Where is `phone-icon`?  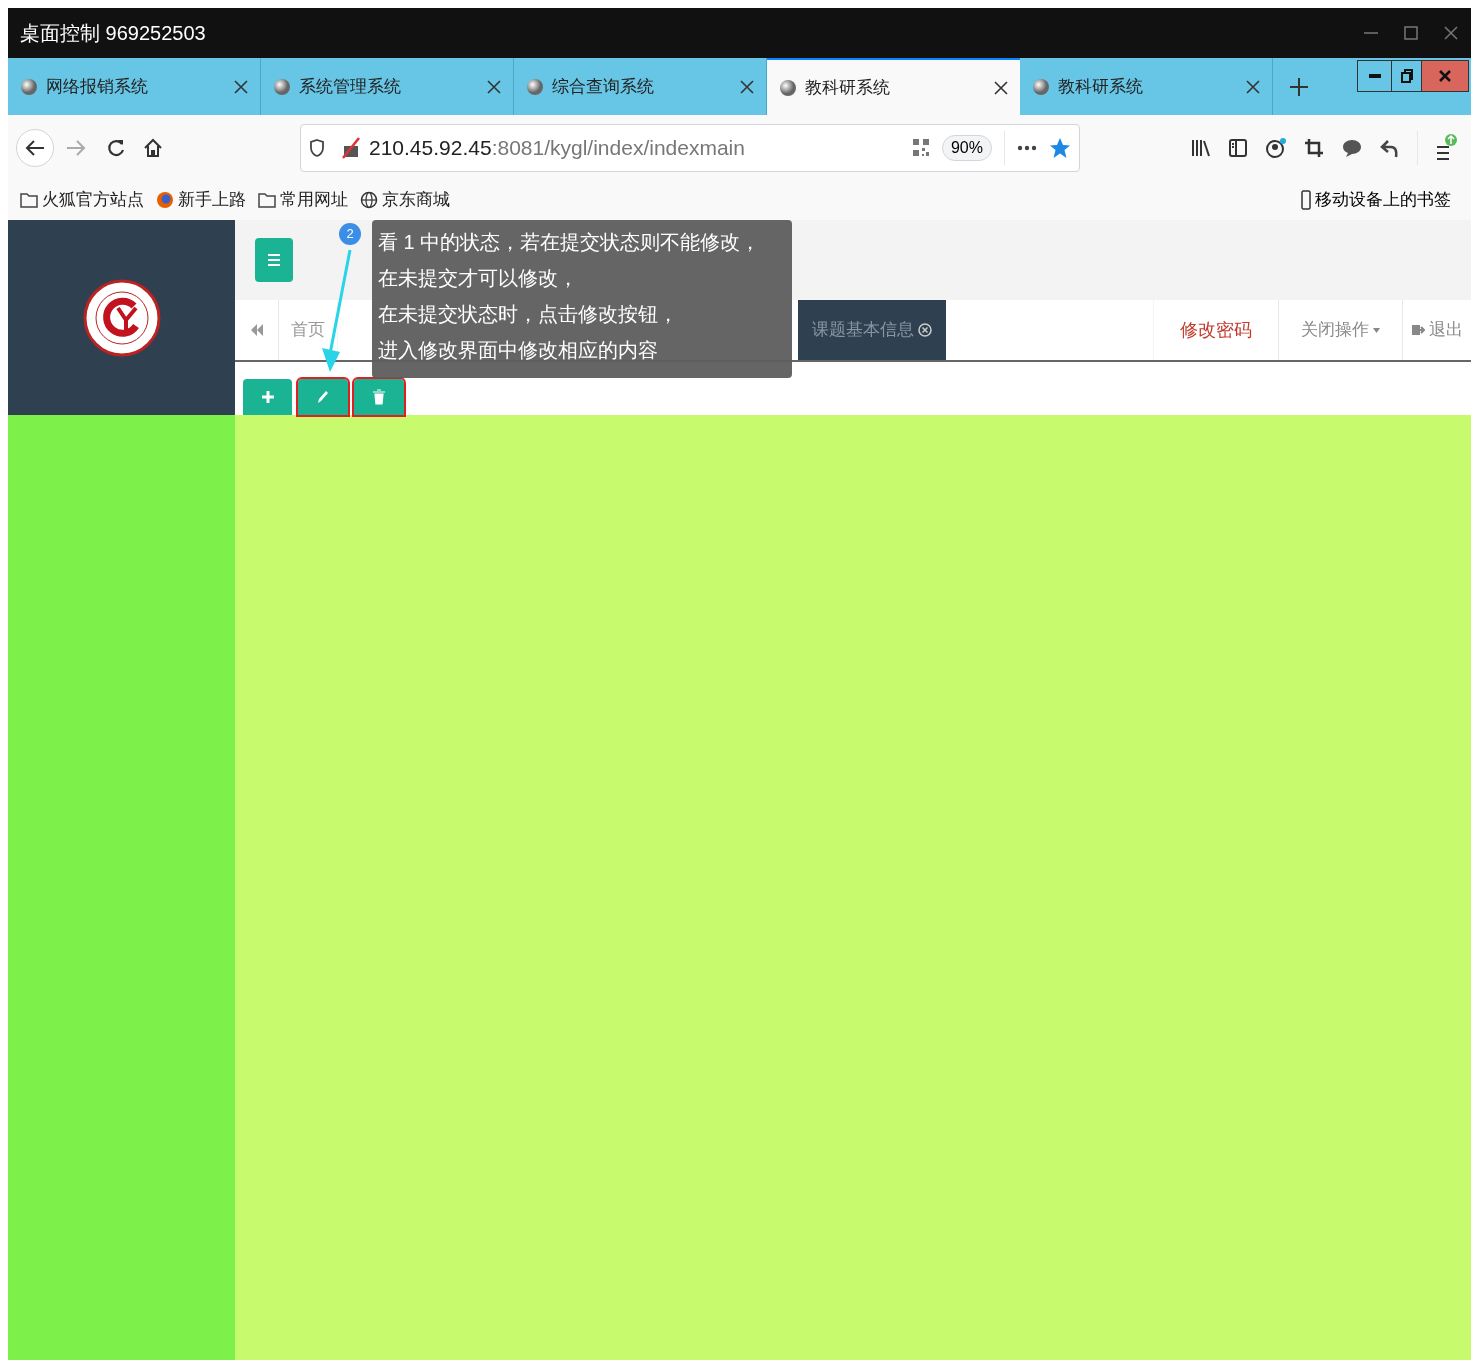
phone-icon is located at coordinates (1306, 200).